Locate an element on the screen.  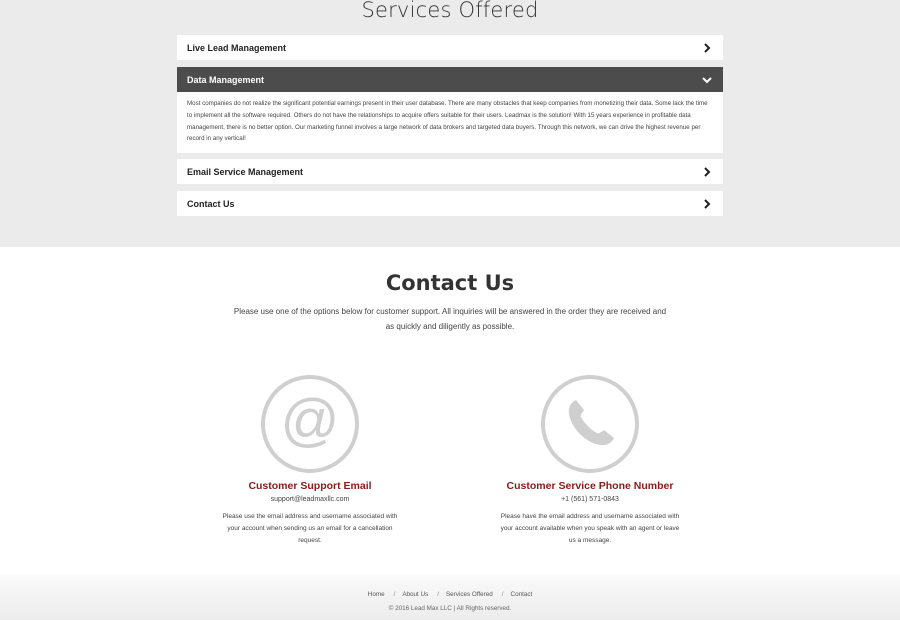
accordion-label: Data Management is located at coordinates (226, 79).